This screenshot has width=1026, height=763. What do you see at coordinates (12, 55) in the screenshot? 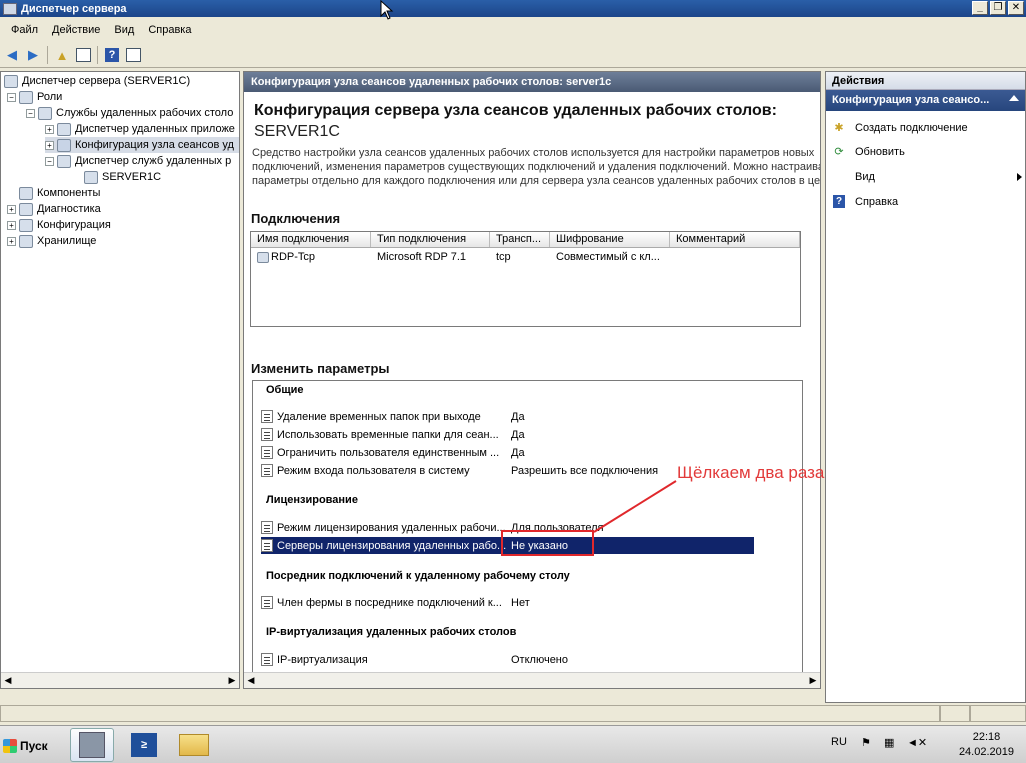
I see `back-icon: ◀` at bounding box center [12, 55].